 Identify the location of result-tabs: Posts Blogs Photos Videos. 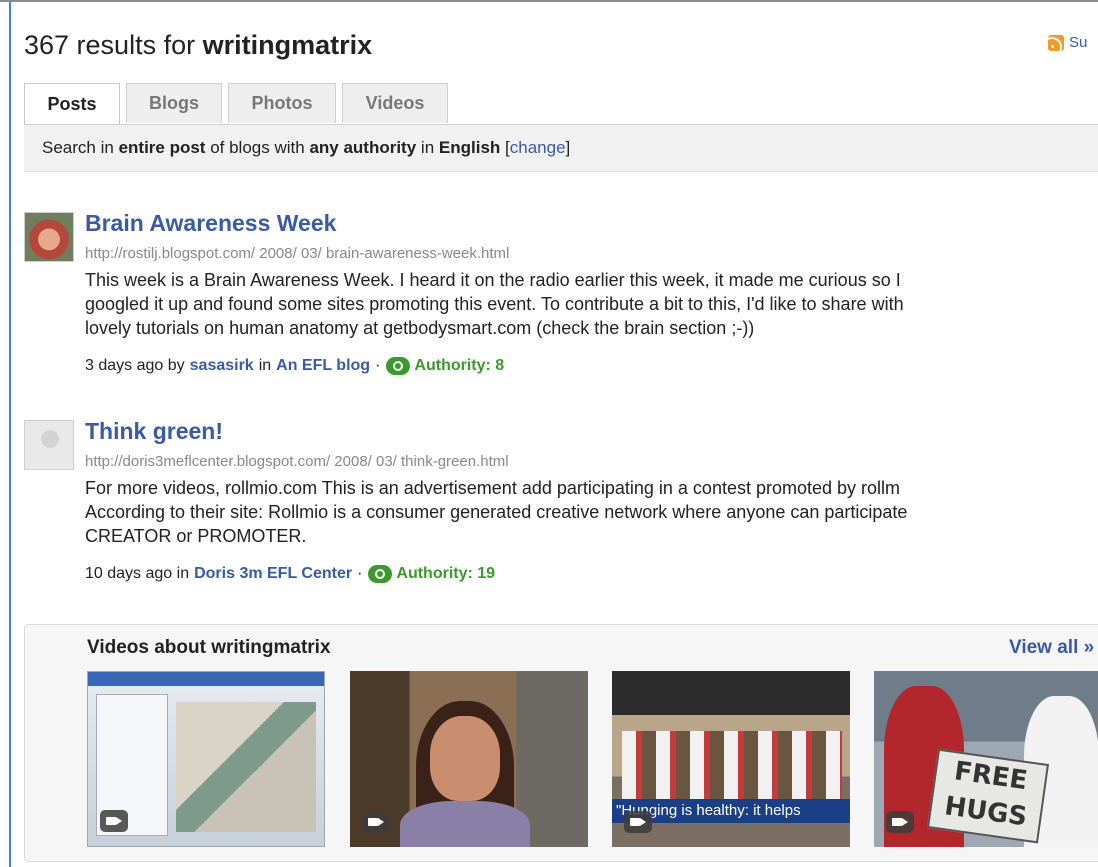
(239, 104).